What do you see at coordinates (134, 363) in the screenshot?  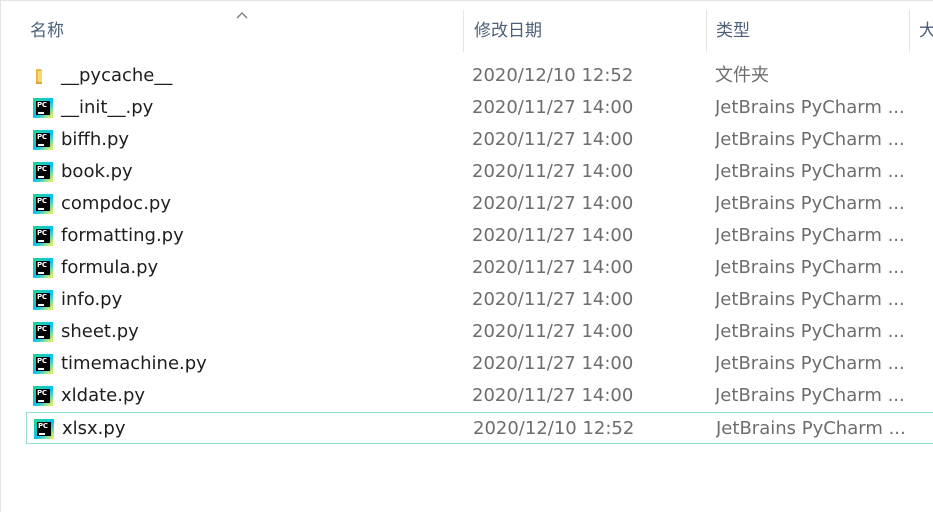 I see `file-name: timemachine.py` at bounding box center [134, 363].